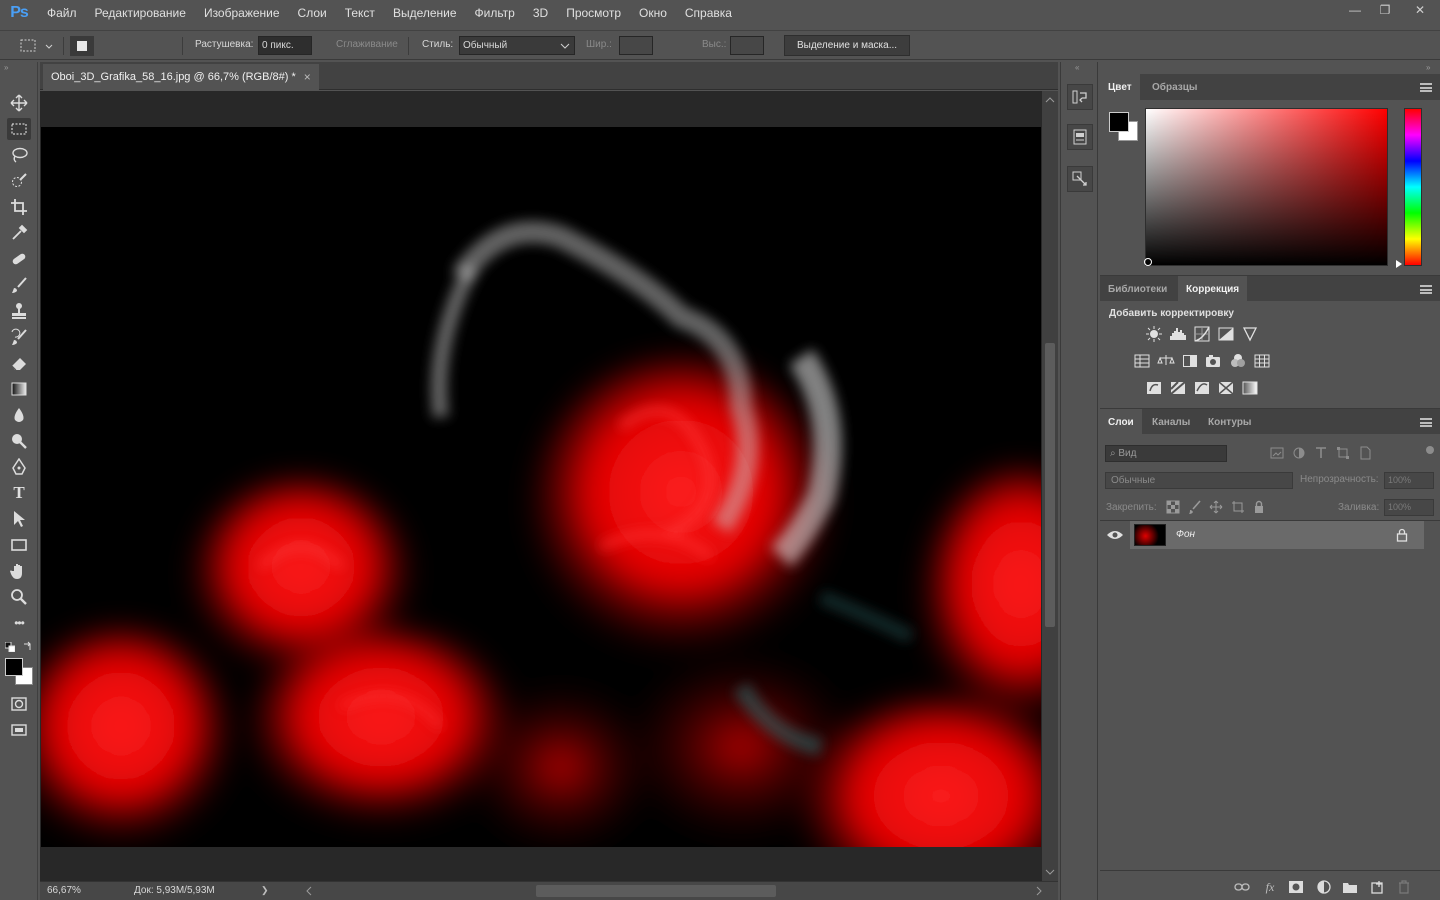 This screenshot has width=1440, height=900. What do you see at coordinates (19, 181) in the screenshot?
I see `quick-select-tool` at bounding box center [19, 181].